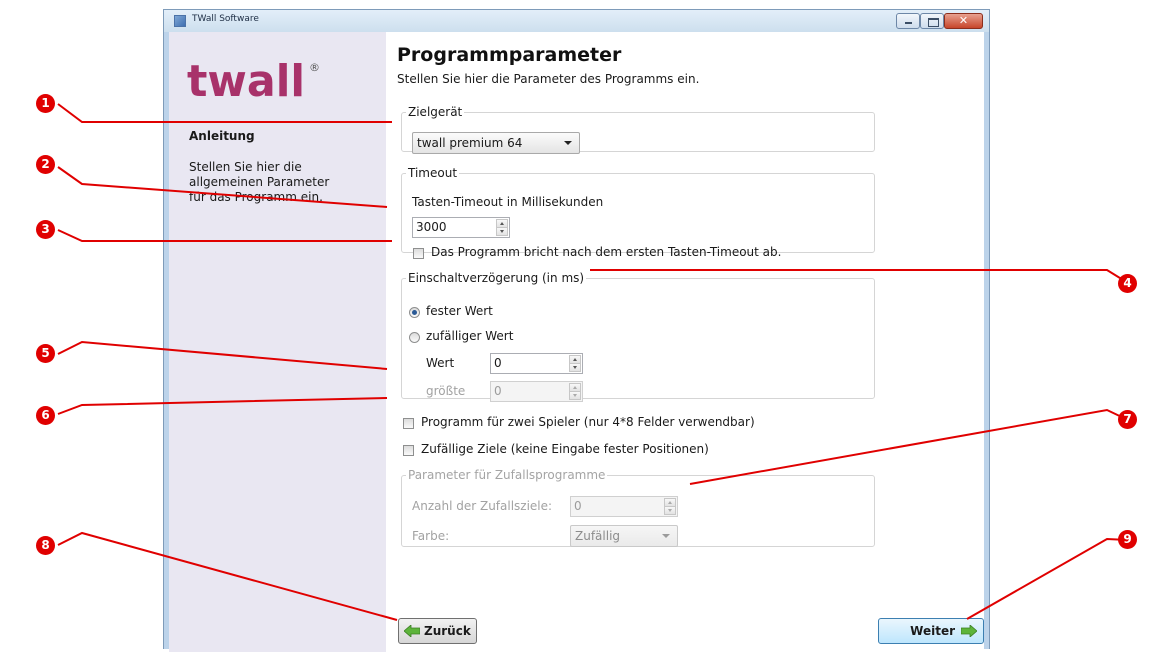 This screenshot has width=1166, height=652. I want to click on abort-checkbox, so click(418, 253).